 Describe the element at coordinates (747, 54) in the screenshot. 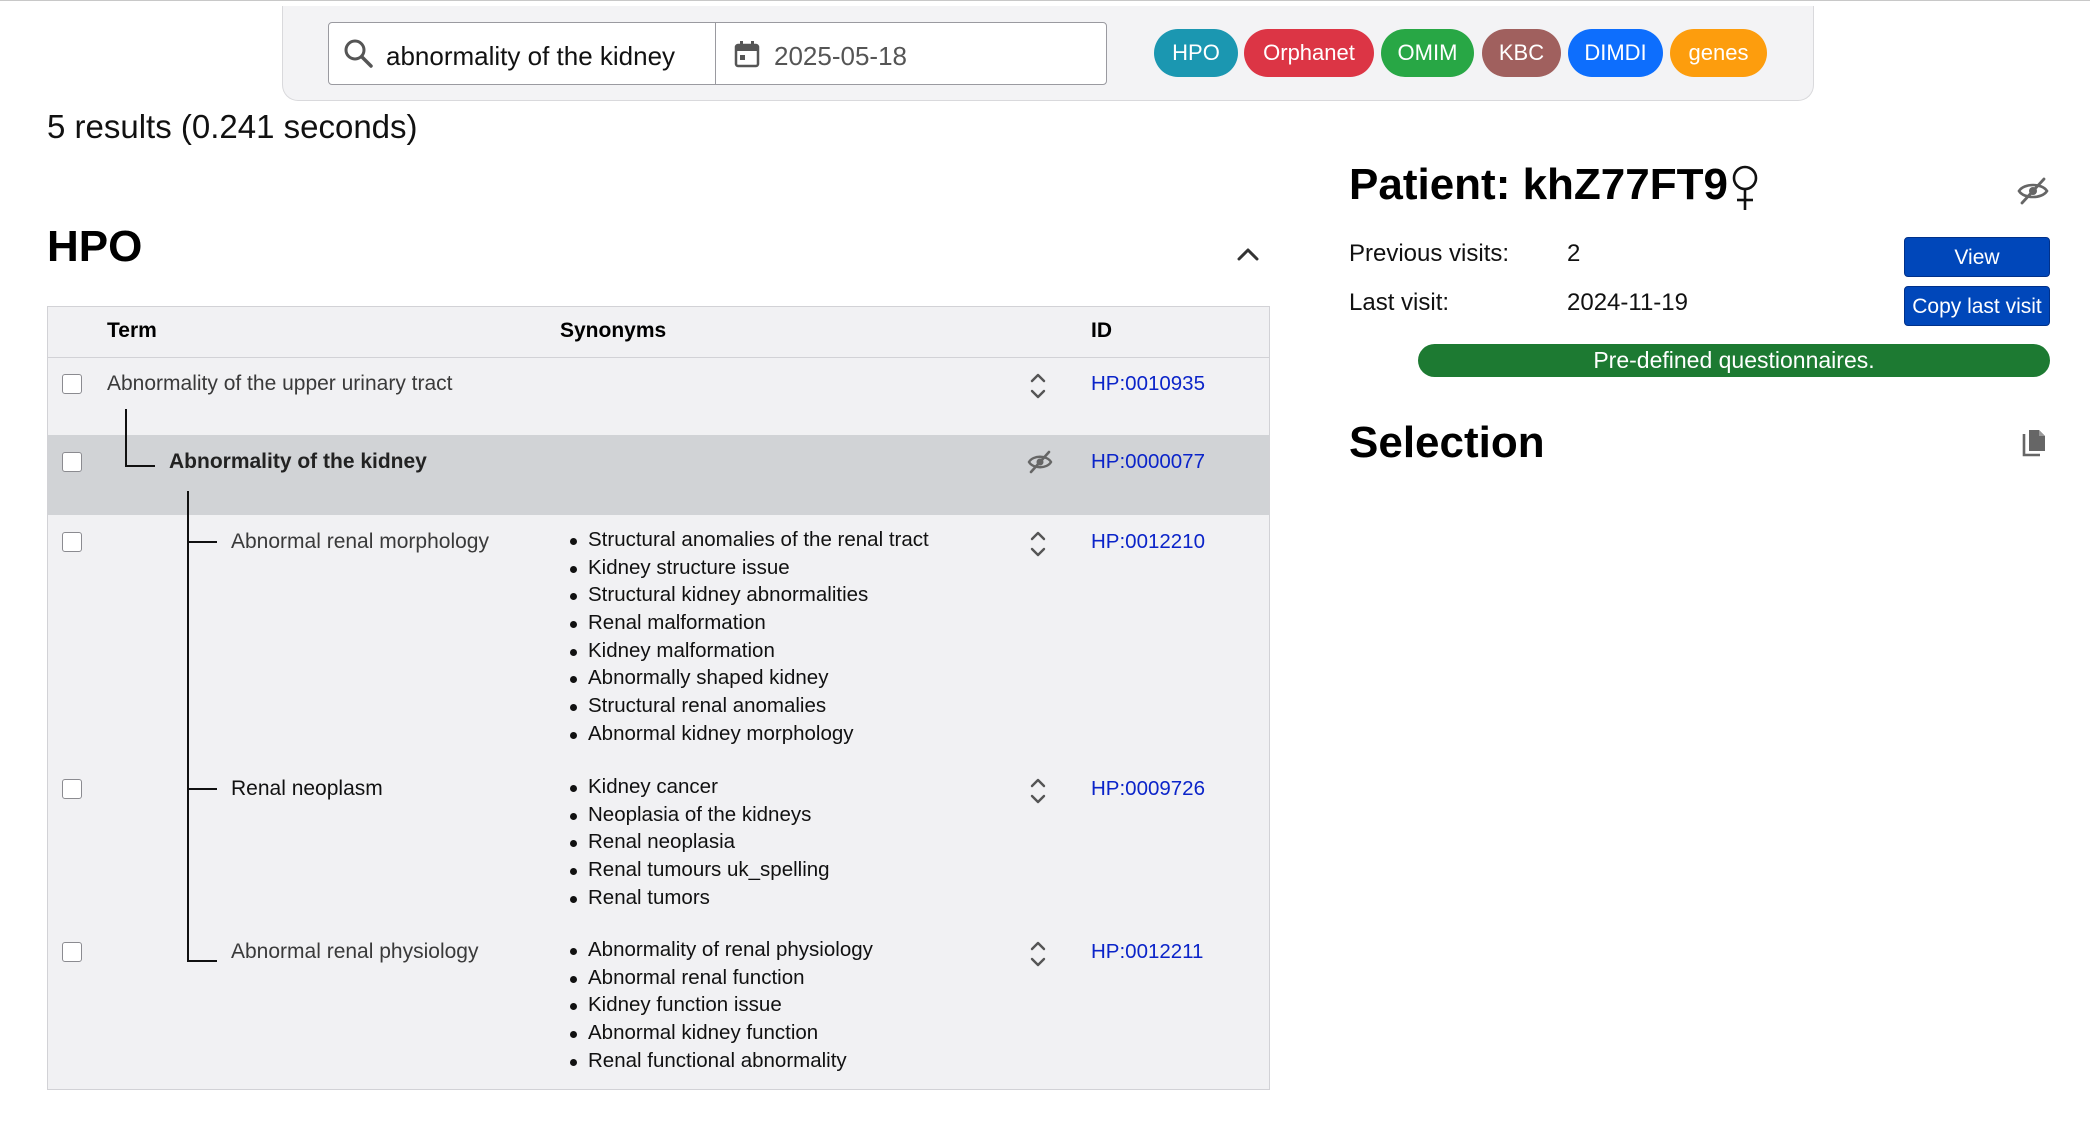

I see `calendar-icon` at that location.